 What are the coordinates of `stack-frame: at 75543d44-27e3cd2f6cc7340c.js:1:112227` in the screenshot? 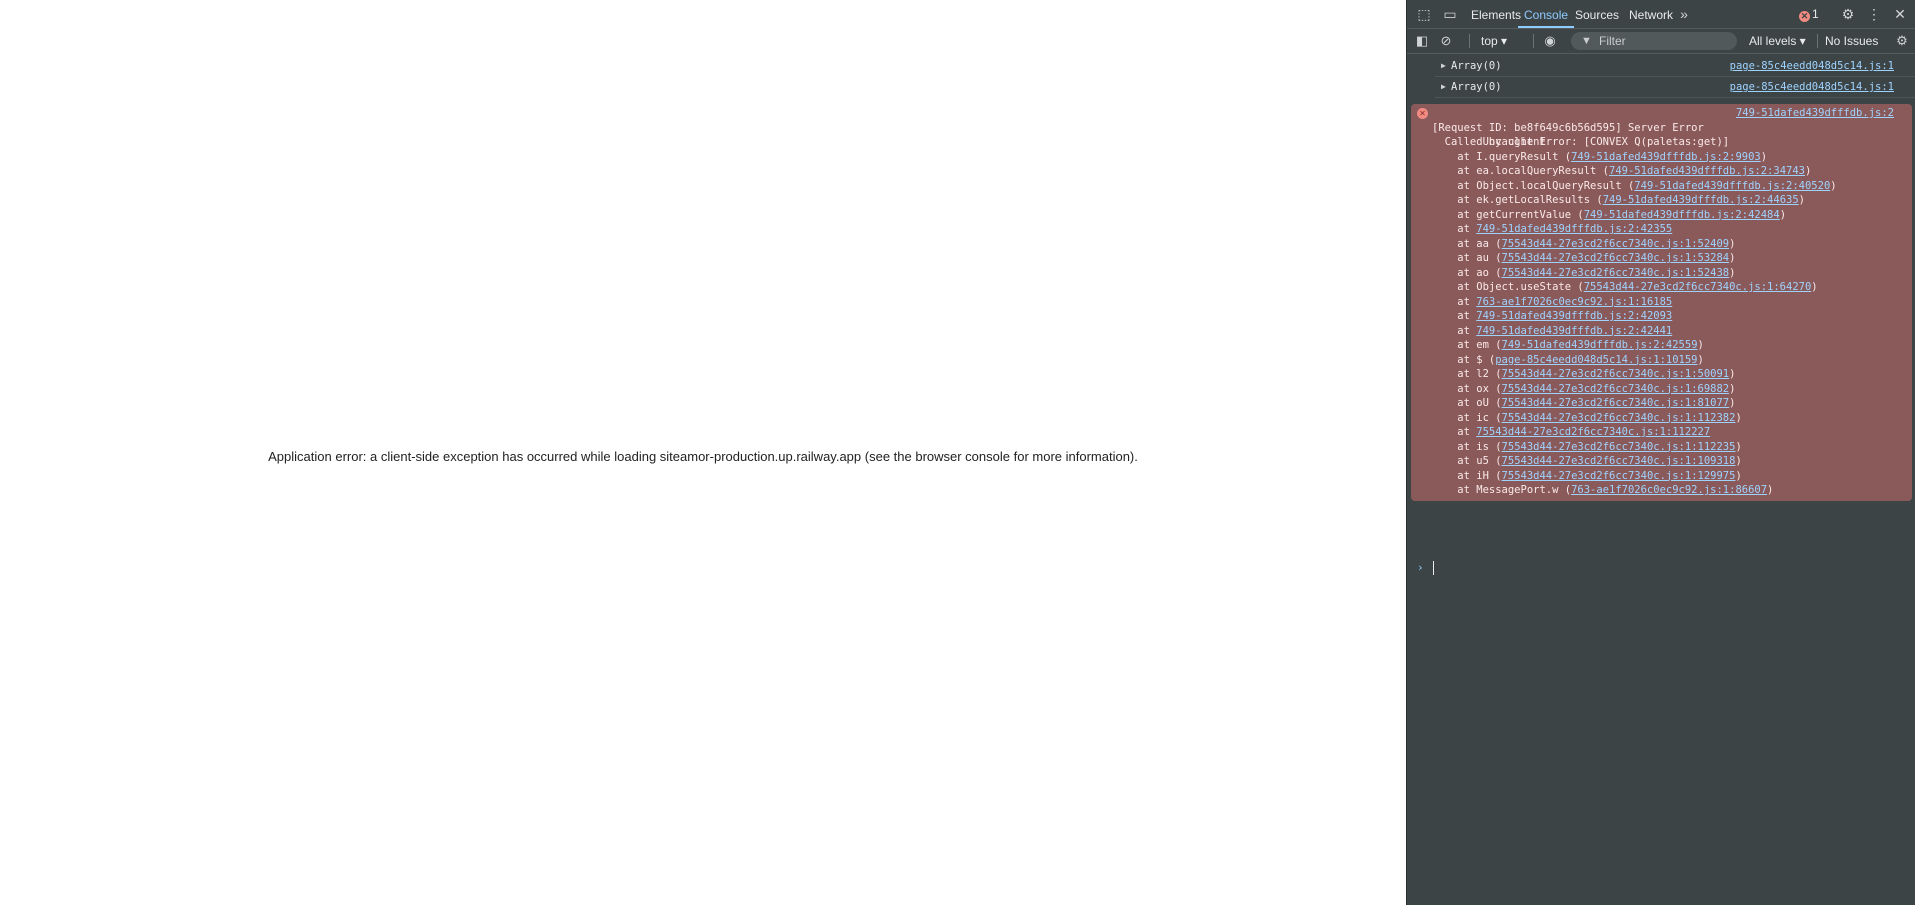 It's located at (1661, 432).